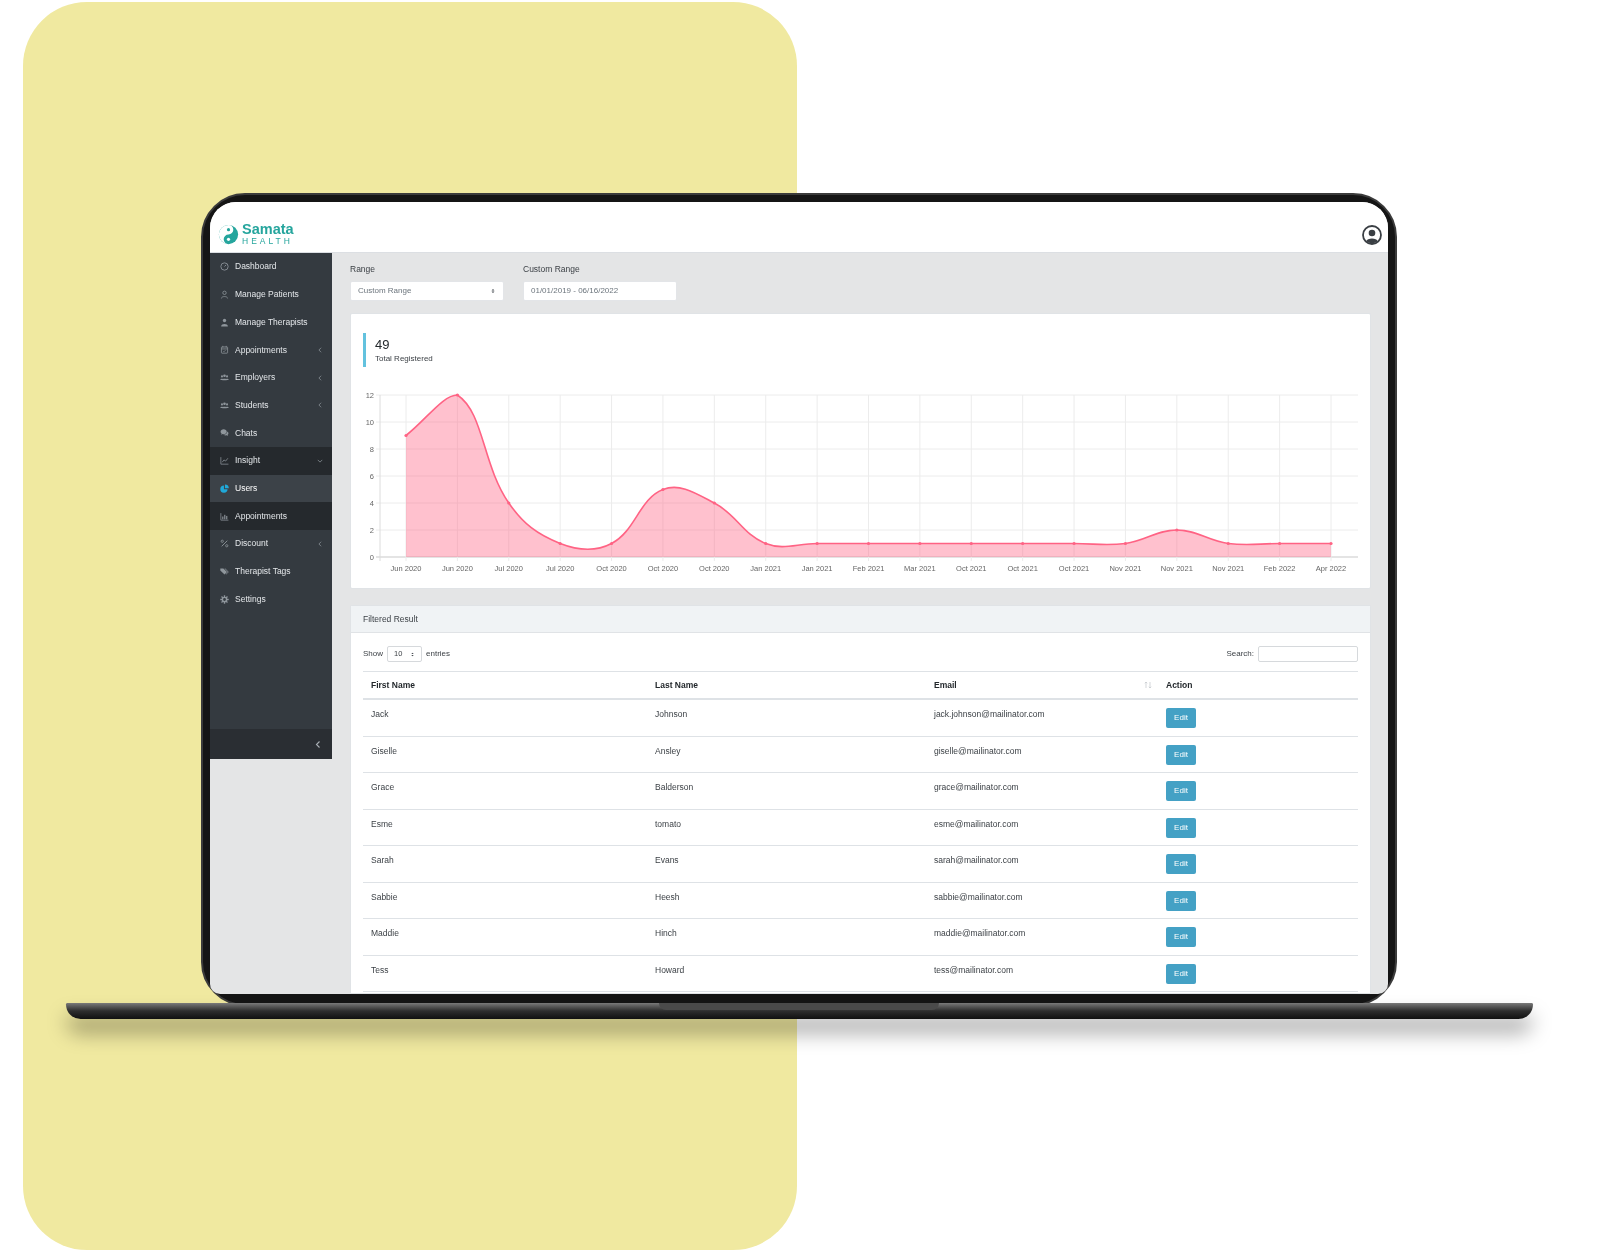 The image size is (1597, 1251). Describe the element at coordinates (666, 933) in the screenshot. I see `table-cell-text: Hinch` at that location.